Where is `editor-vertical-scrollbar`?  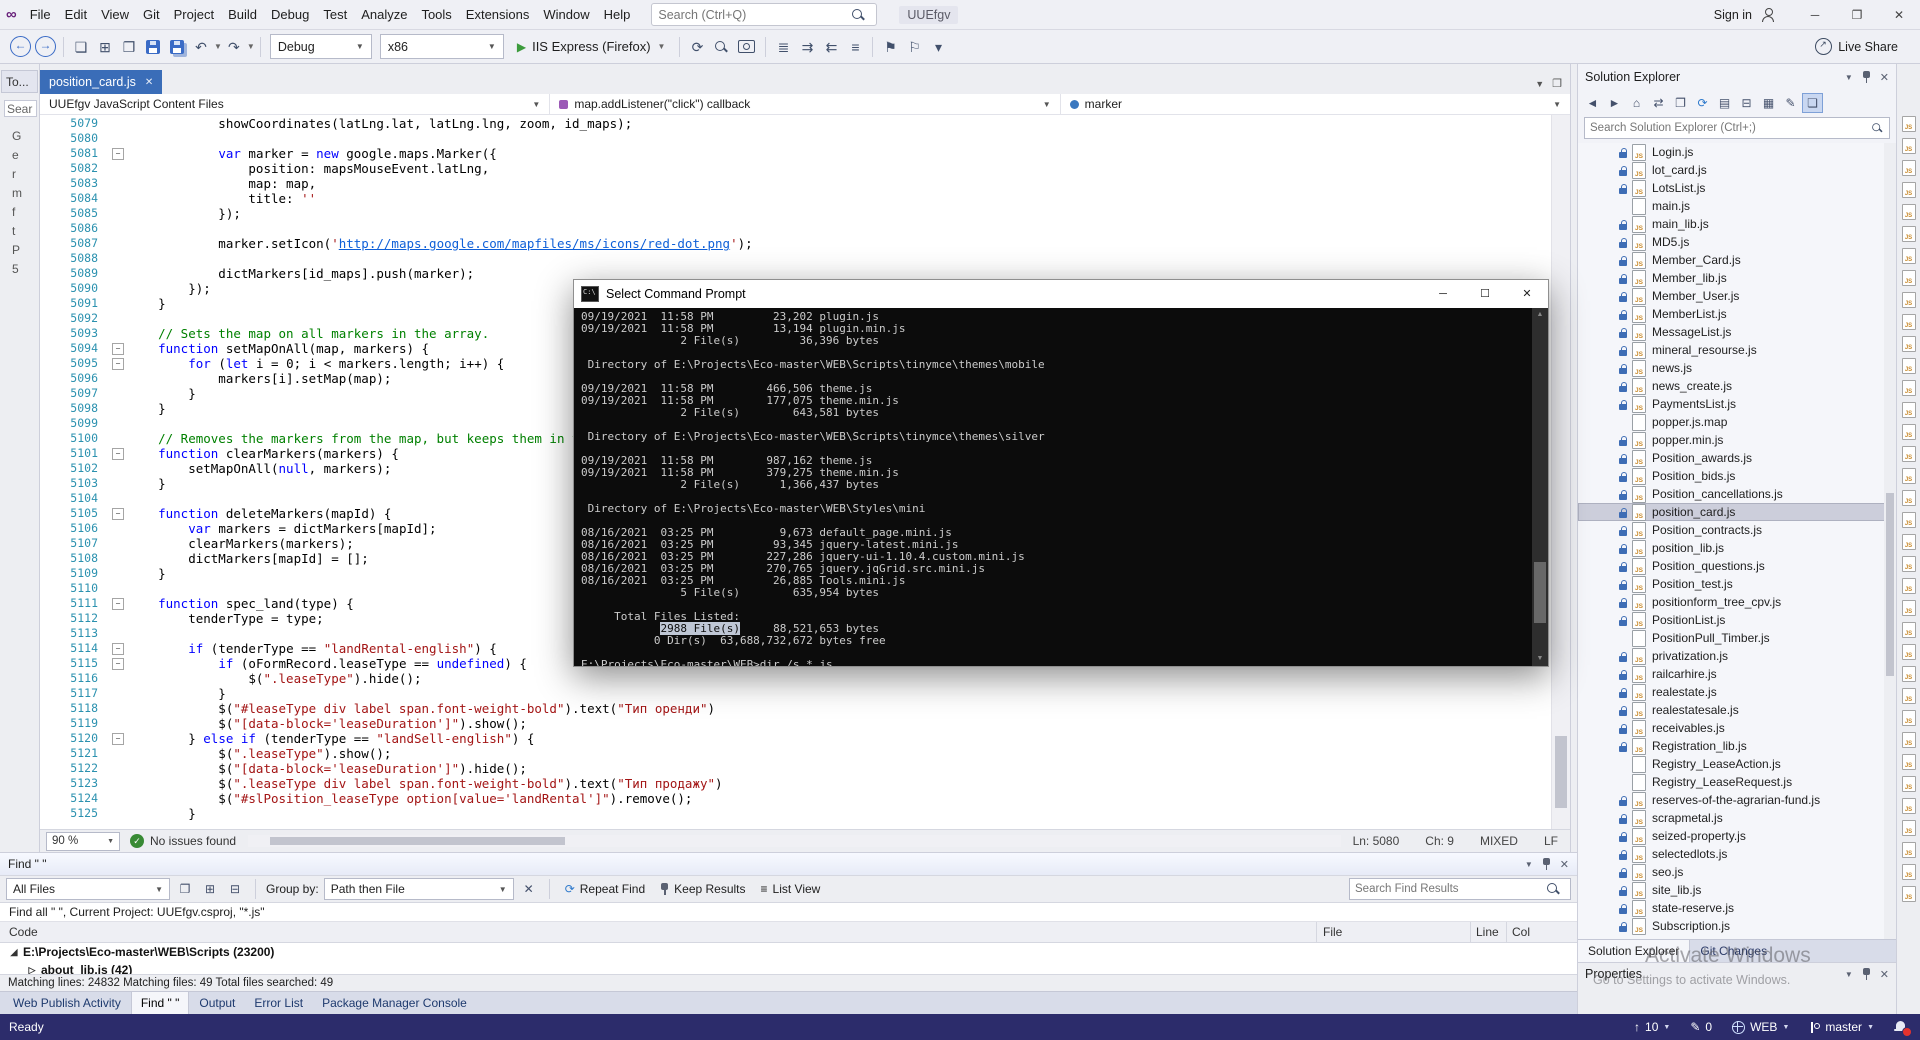
editor-vertical-scrollbar is located at coordinates (1560, 472).